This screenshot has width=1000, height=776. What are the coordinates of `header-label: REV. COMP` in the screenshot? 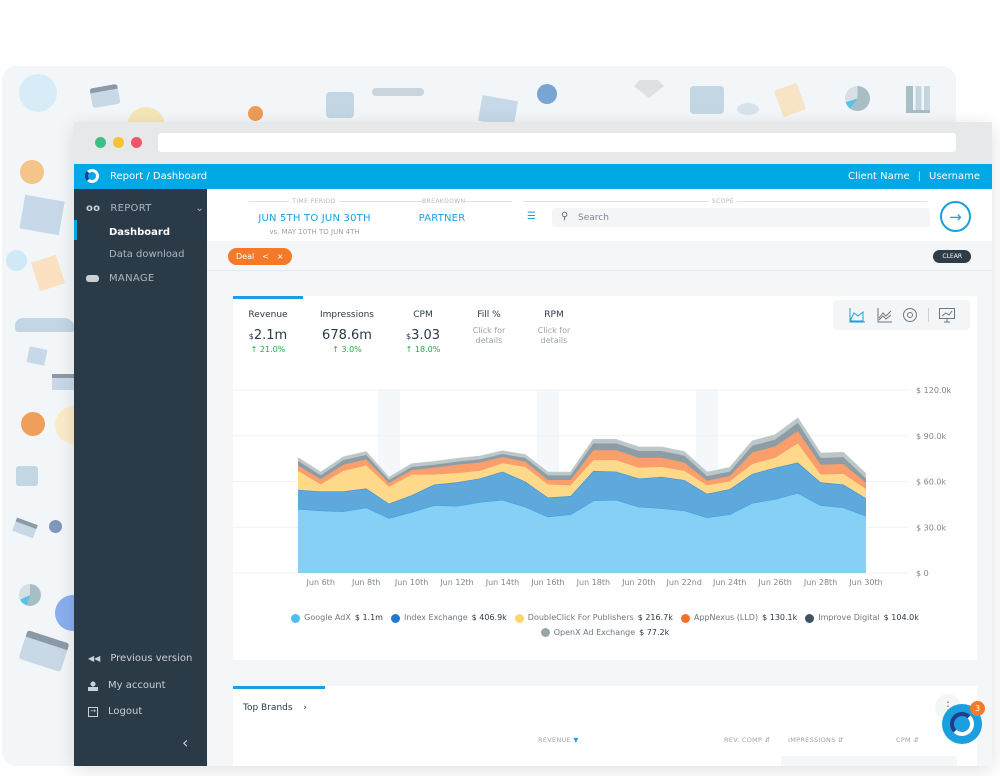 It's located at (743, 740).